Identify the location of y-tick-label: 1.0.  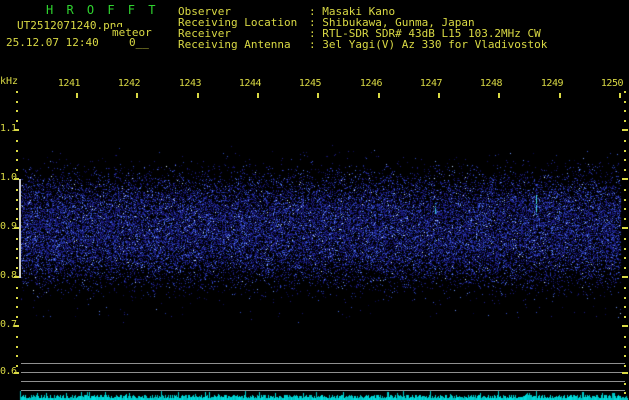
(8, 177).